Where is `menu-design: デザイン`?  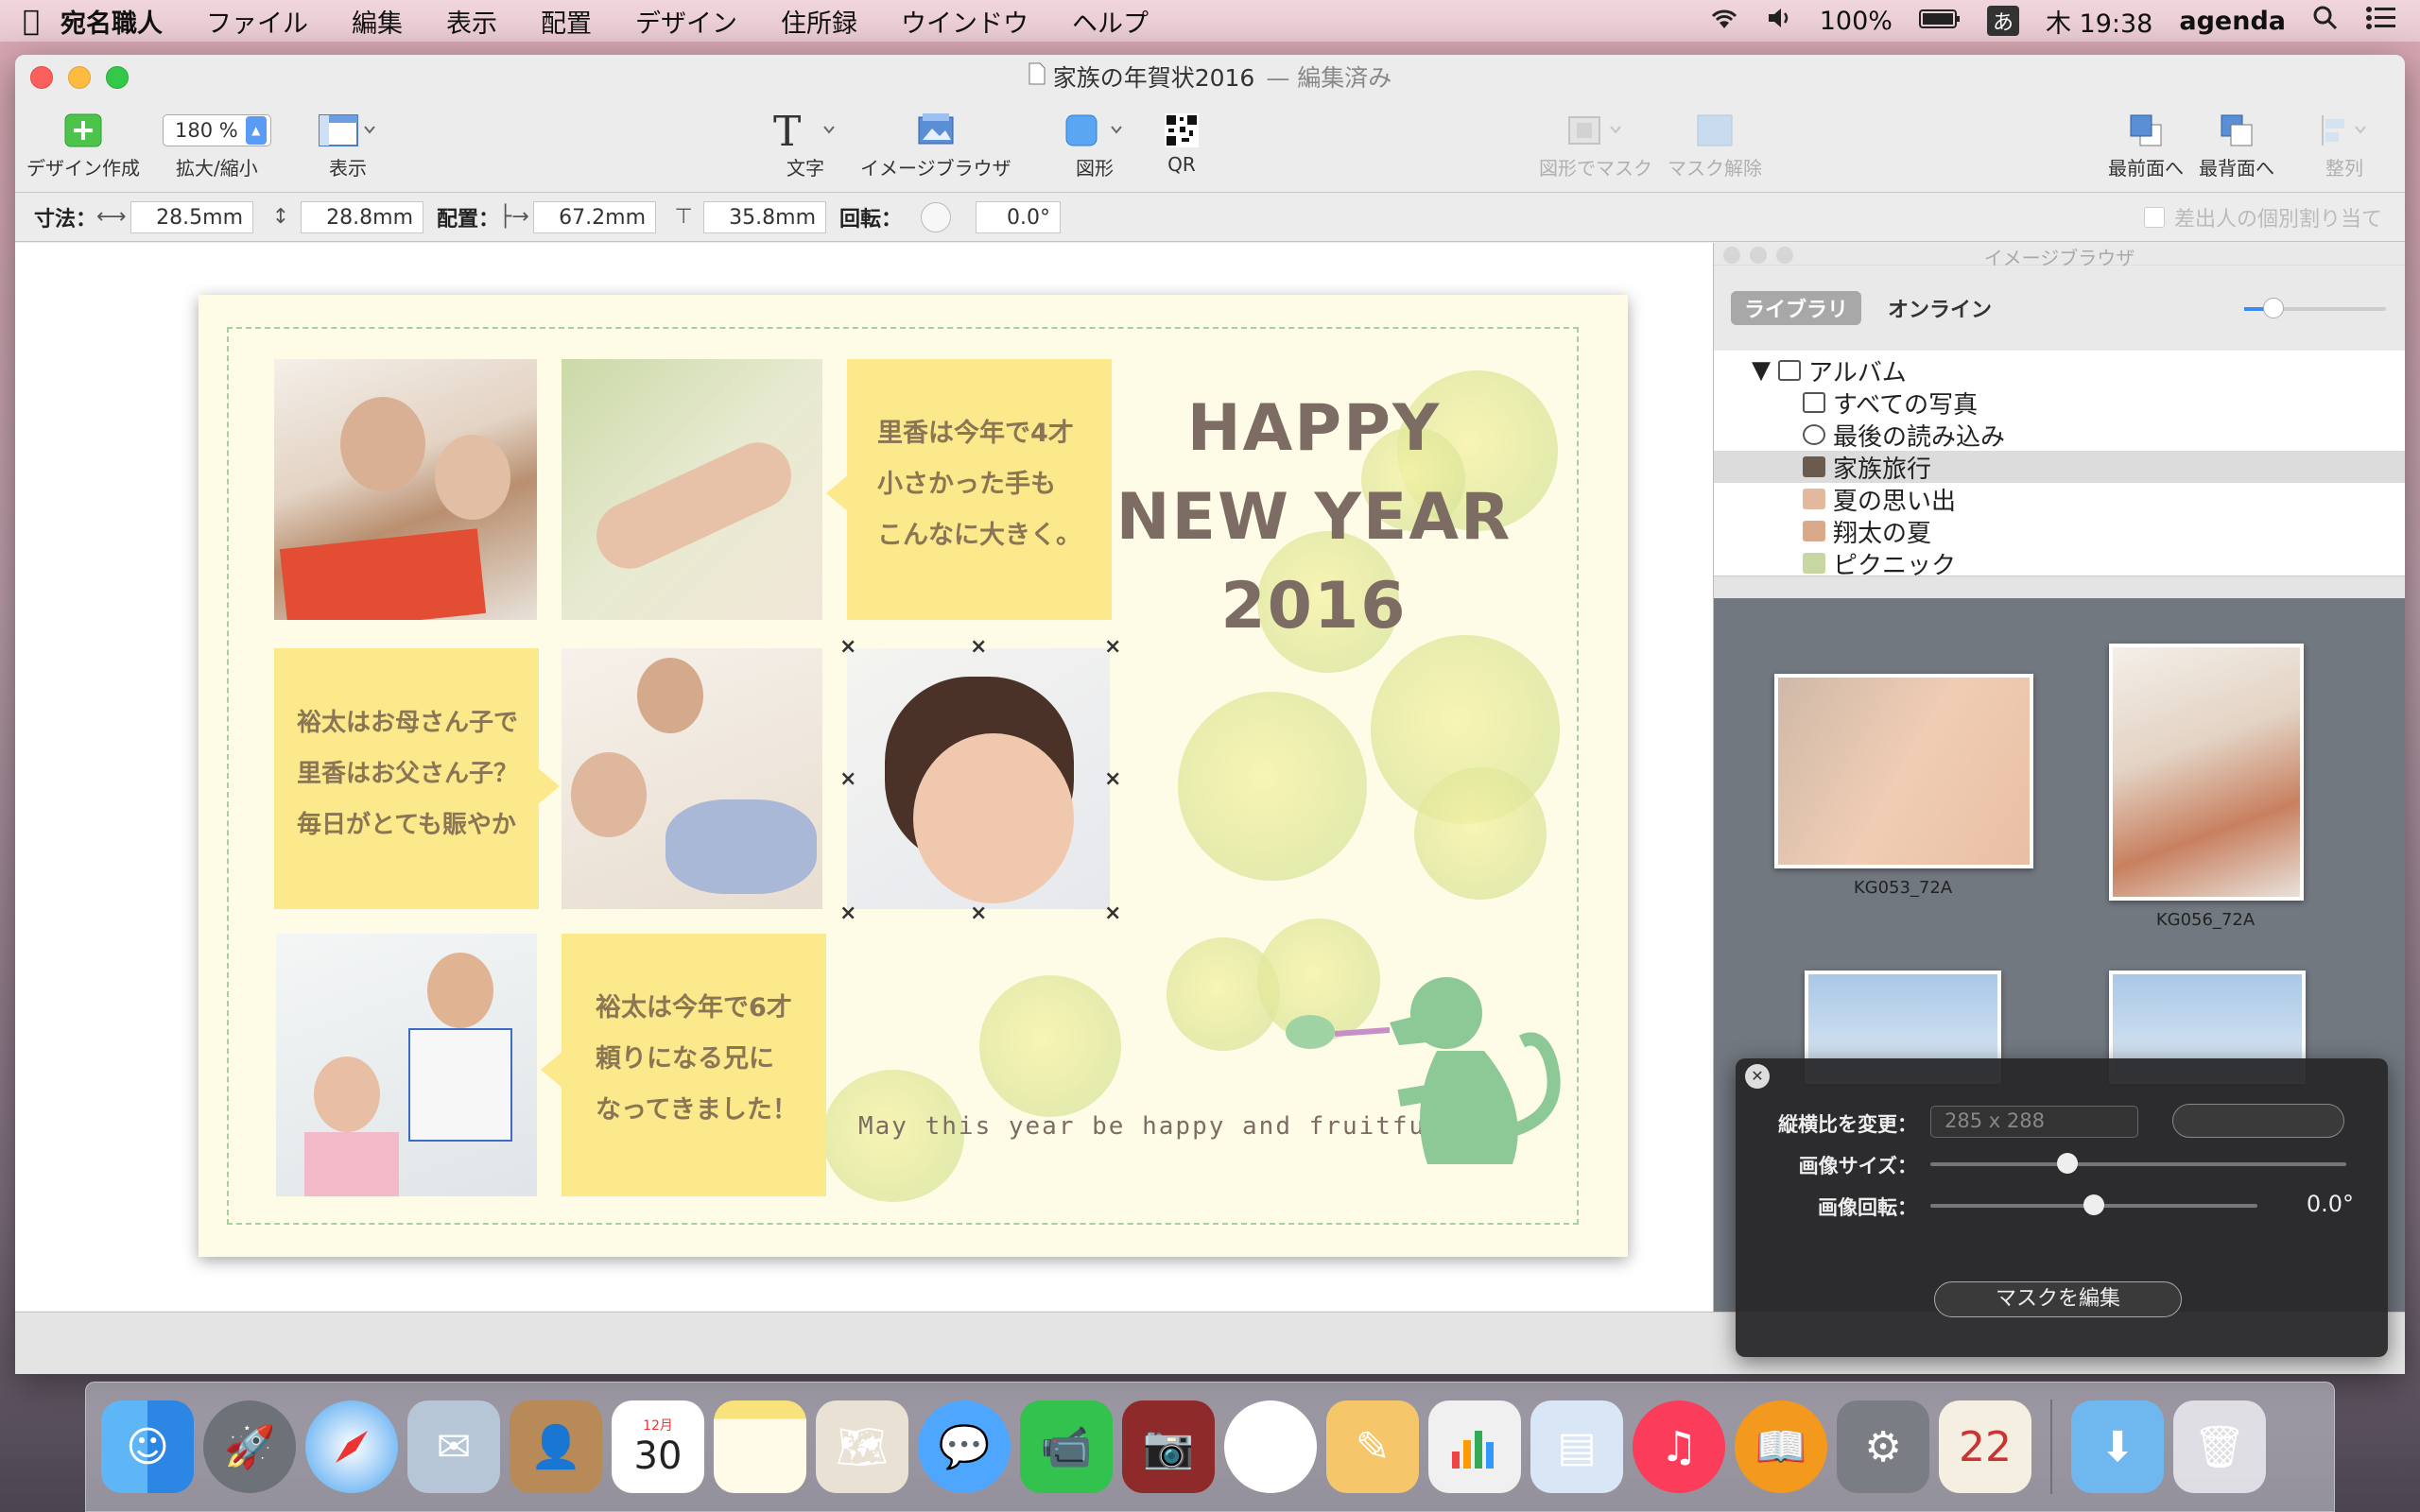 menu-design: デザイン is located at coordinates (686, 21).